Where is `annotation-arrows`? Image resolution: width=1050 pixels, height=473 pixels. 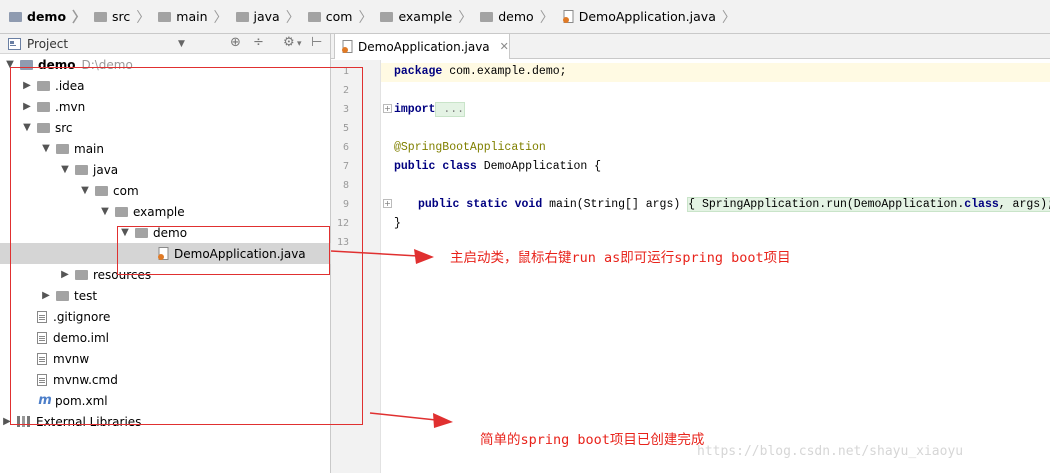
annotation-arrows is located at coordinates (391, 338).